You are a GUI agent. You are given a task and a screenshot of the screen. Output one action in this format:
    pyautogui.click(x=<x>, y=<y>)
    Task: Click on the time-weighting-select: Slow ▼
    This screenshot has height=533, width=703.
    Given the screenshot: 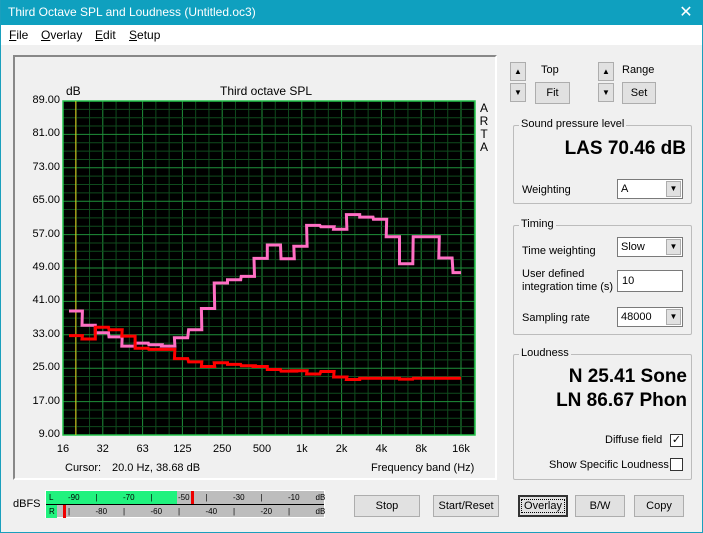 What is the action you would take?
    pyautogui.click(x=650, y=247)
    